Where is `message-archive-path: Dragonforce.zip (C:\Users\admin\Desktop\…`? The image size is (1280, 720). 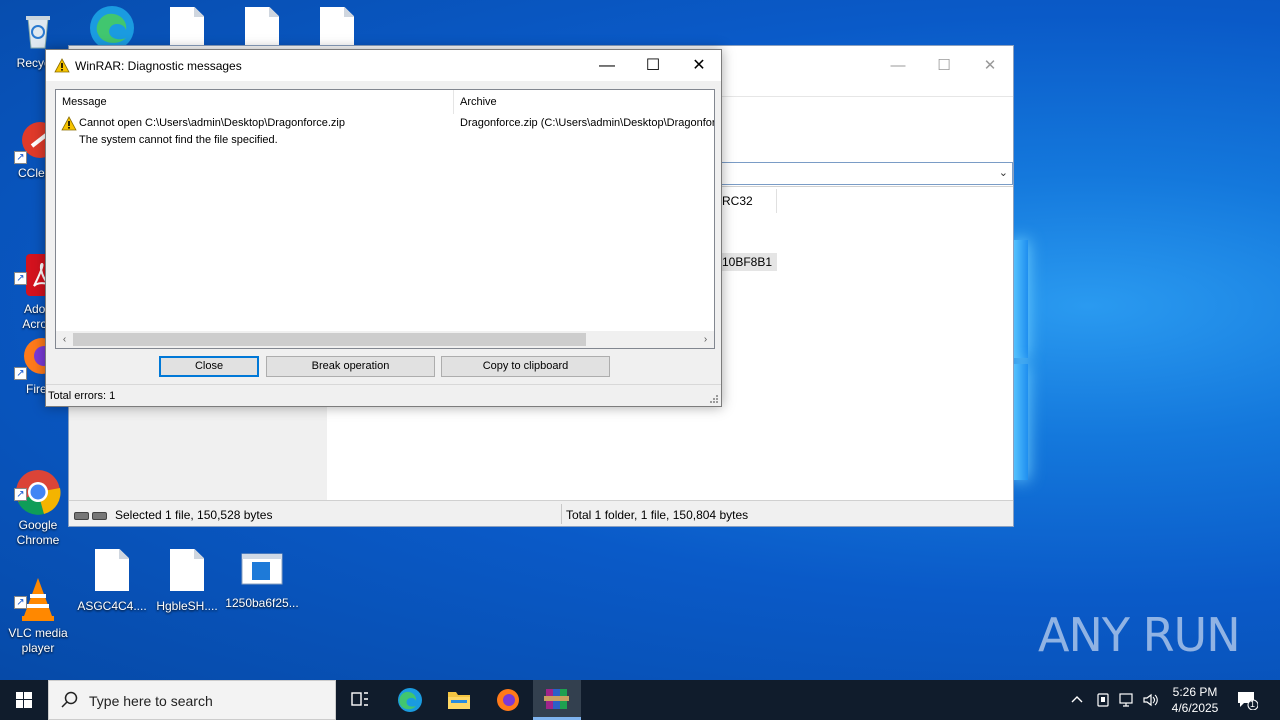 message-archive-path: Dragonforce.zip (C:\Users\admin\Desktop\… is located at coordinates (587, 123).